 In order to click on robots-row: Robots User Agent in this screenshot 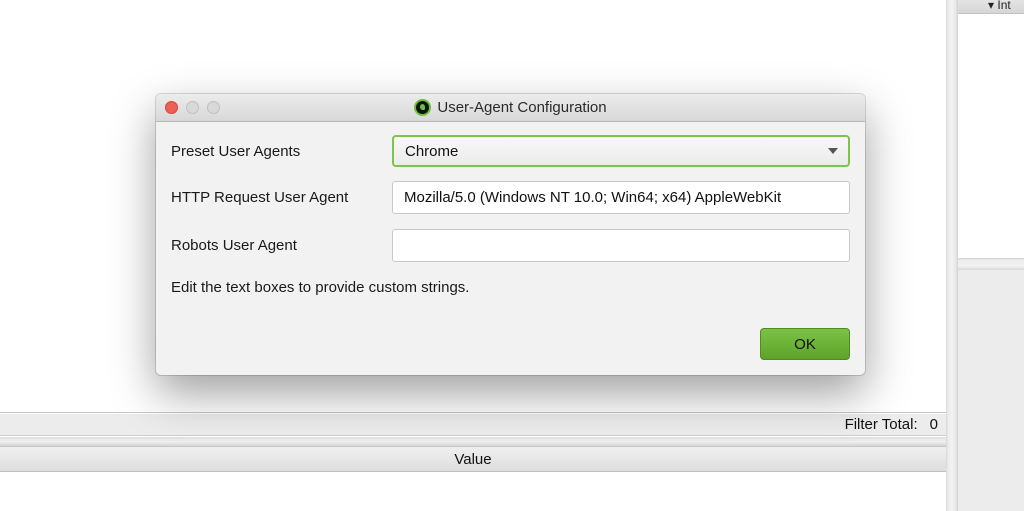, I will do `click(510, 245)`.